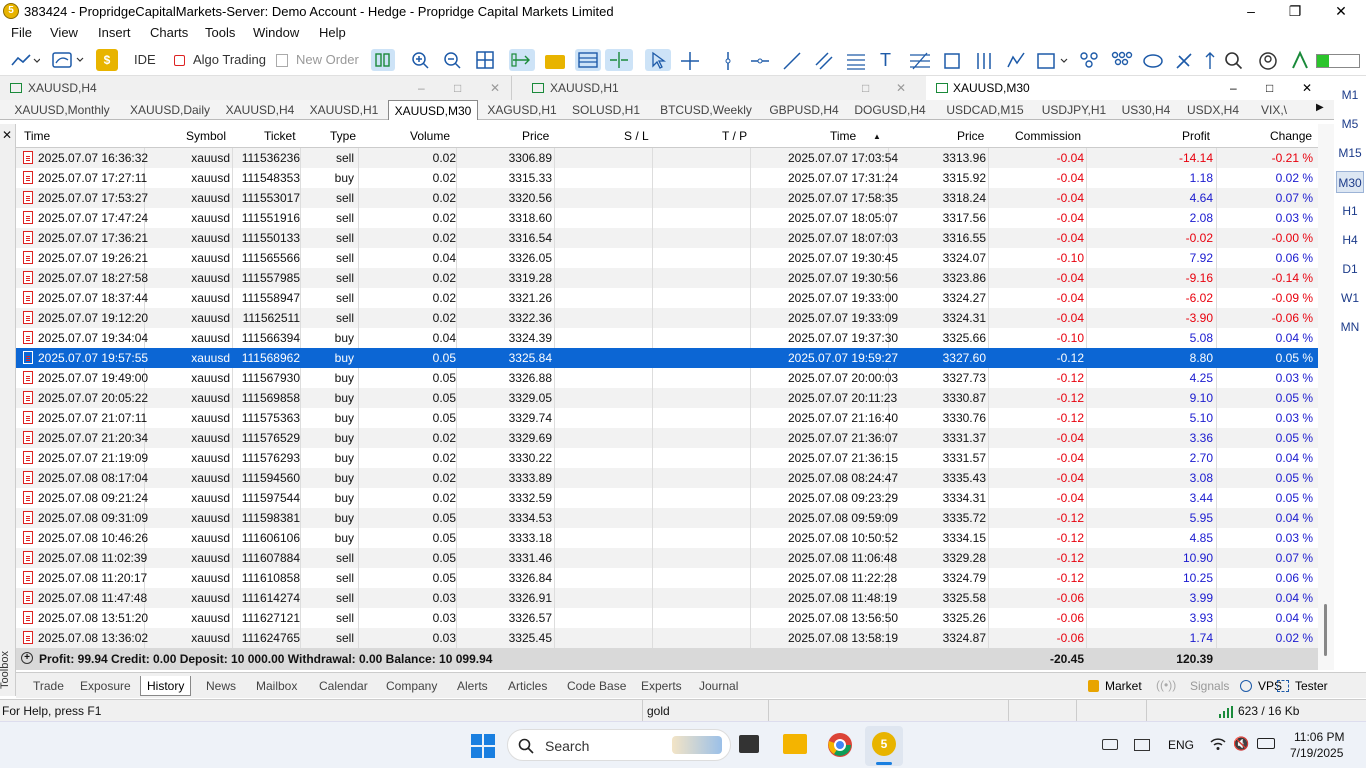 This screenshot has height=768, width=1366. Describe the element at coordinates (421, 61) in the screenshot. I see `zoom-in-icon` at that location.